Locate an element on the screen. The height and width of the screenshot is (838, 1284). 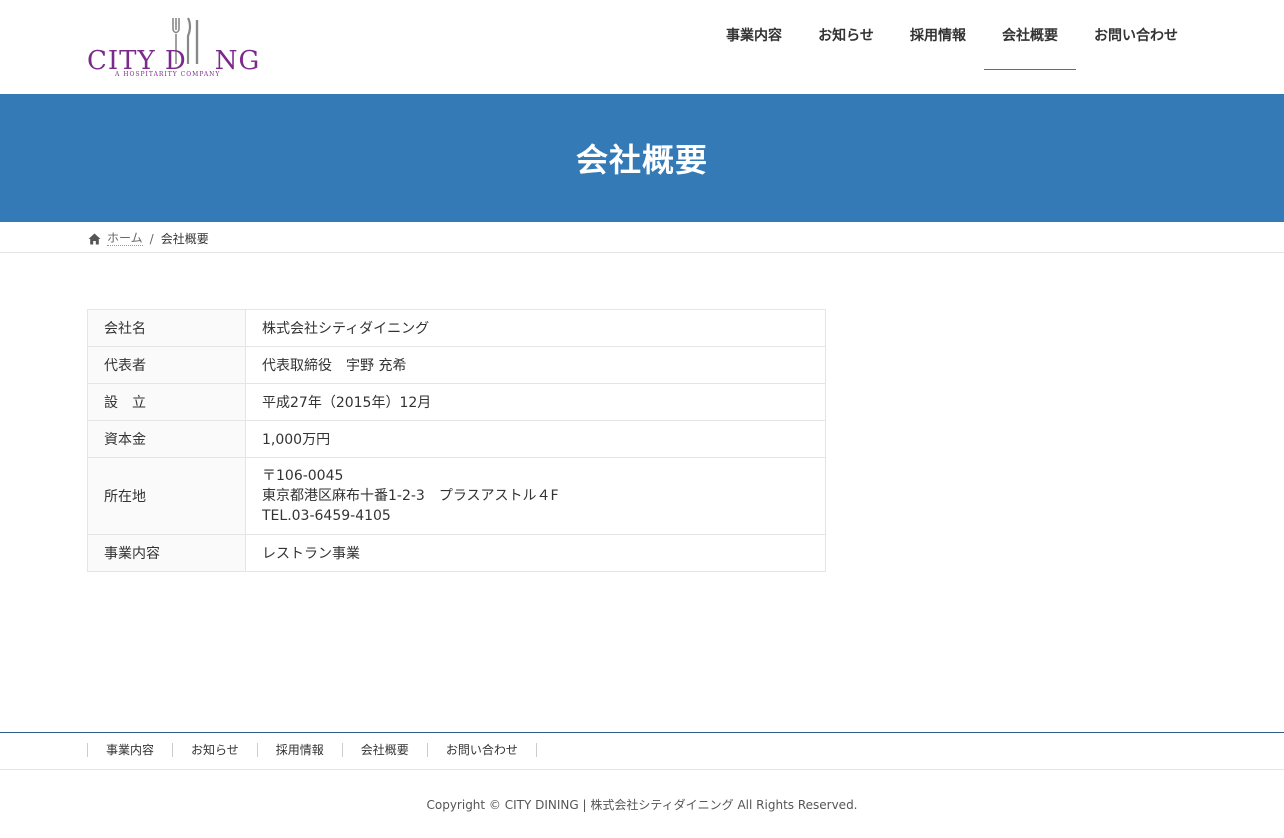
logo-text-right: NG is located at coordinates (237, 61).